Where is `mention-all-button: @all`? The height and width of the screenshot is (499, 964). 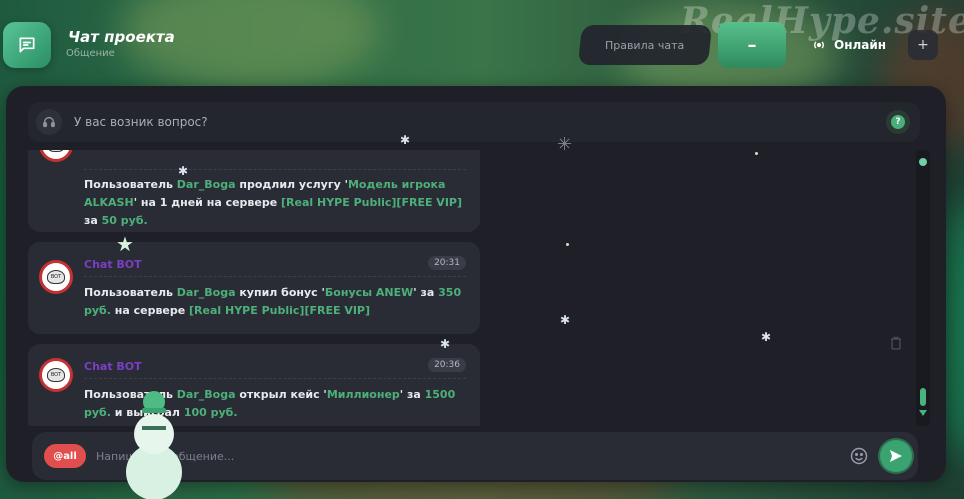 mention-all-button: @all is located at coordinates (65, 456).